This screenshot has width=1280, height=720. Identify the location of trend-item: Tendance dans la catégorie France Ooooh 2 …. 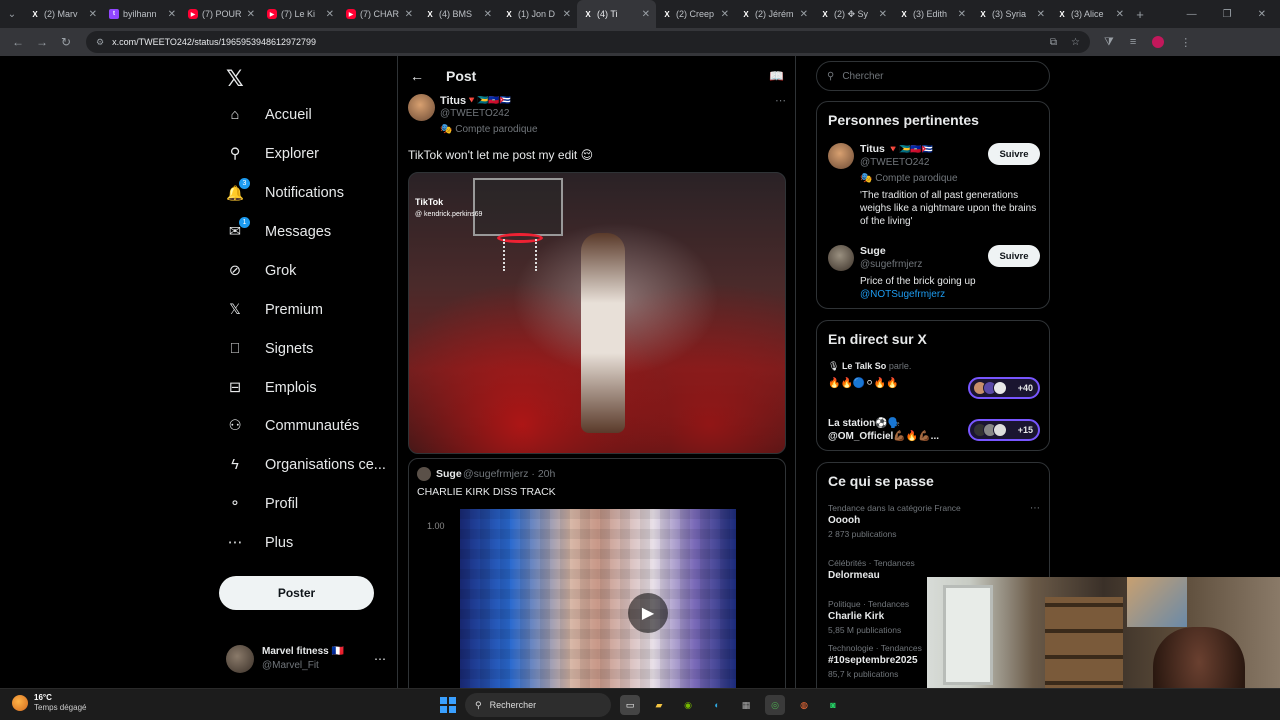
(934, 521).